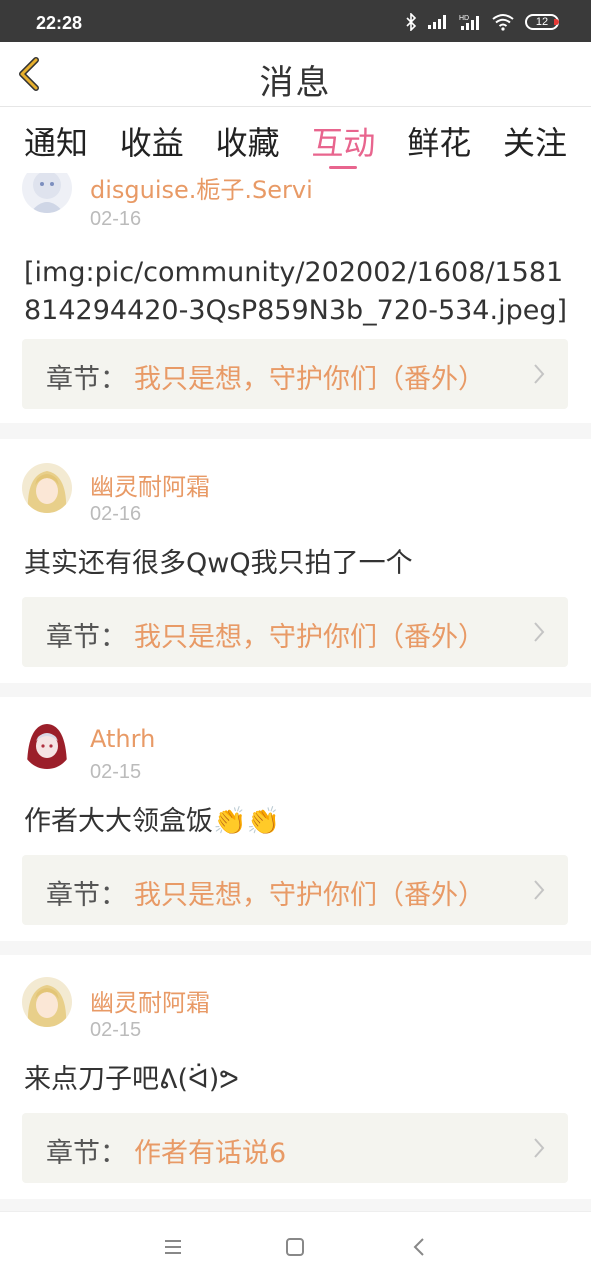 The height and width of the screenshot is (1281, 591). I want to click on username: disguise.栀子.Servi, so click(201, 189).